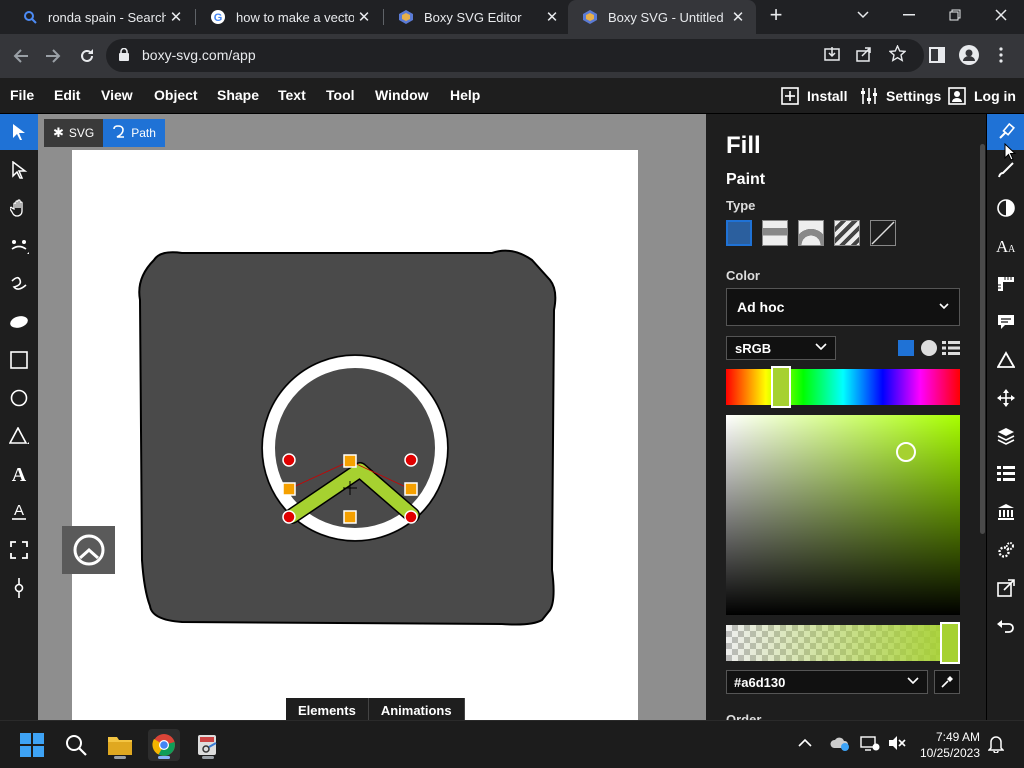 The height and width of the screenshot is (768, 1024). Describe the element at coordinates (1001, 55) in the screenshot. I see `kebab-menu-icon` at that location.